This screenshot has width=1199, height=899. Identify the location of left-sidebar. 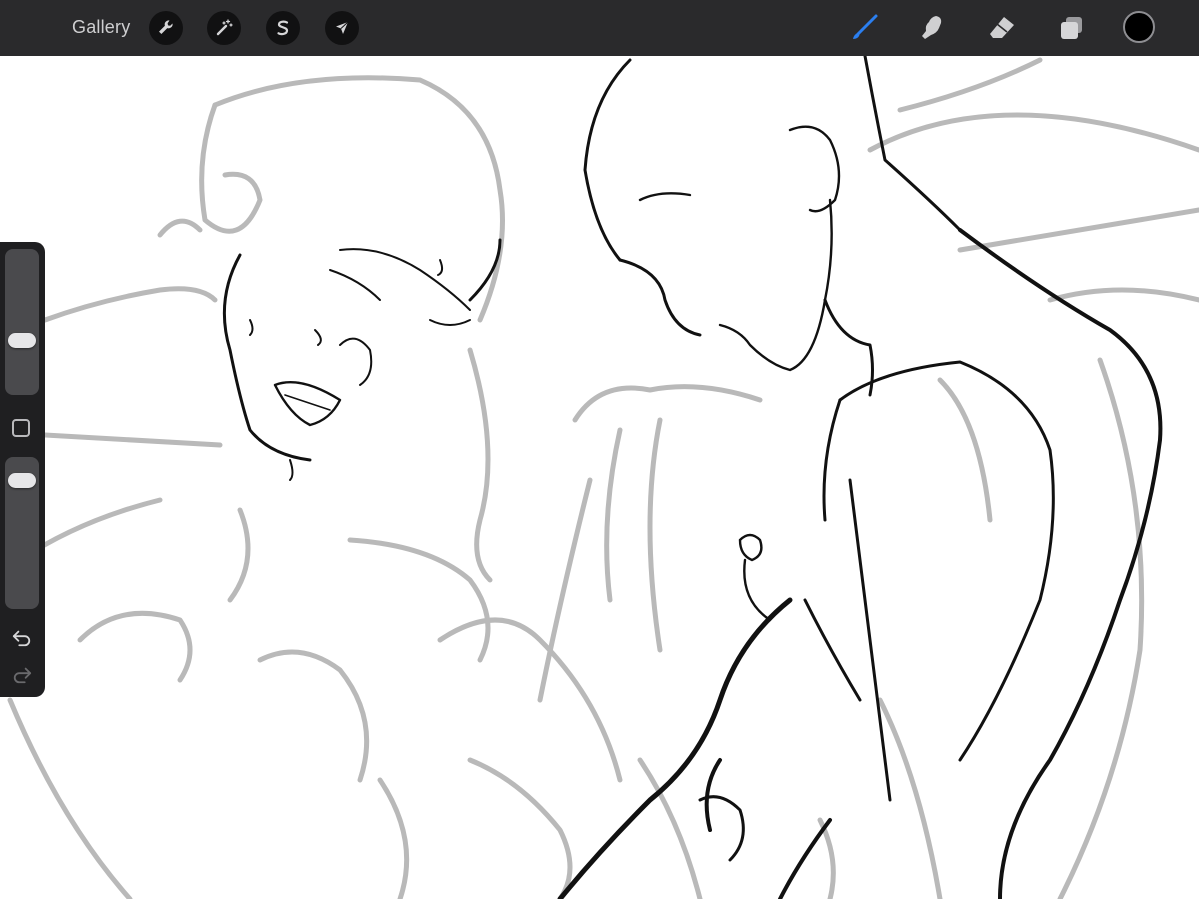
(22, 469).